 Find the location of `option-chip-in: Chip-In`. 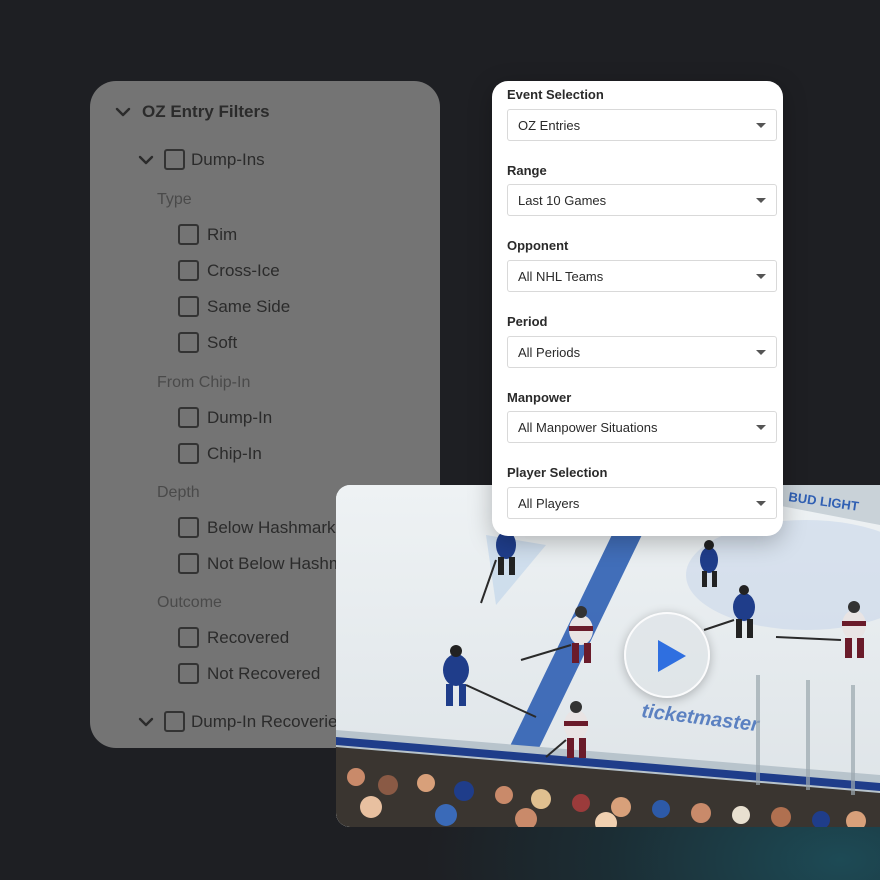

option-chip-in: Chip-In is located at coordinates (220, 453).